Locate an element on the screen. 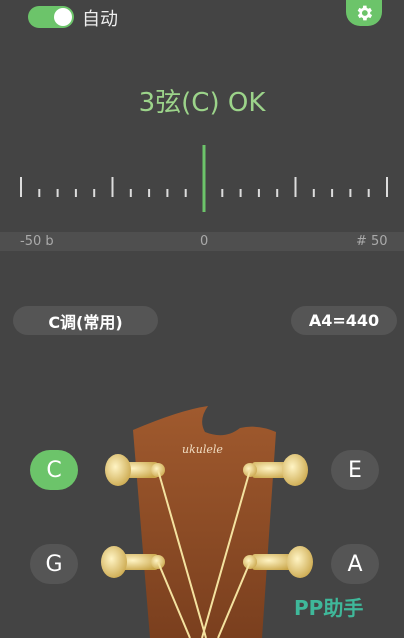 This screenshot has width=404, height=638. scale-label-sharp: # 50 is located at coordinates (372, 241).